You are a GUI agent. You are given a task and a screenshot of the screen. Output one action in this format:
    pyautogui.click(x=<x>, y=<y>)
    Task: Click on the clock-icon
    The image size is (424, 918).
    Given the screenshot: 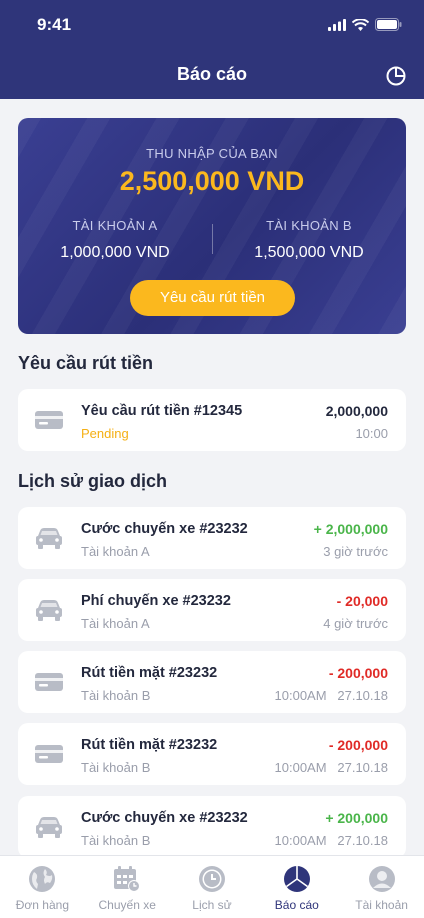 What is the action you would take?
    pyautogui.click(x=211, y=879)
    